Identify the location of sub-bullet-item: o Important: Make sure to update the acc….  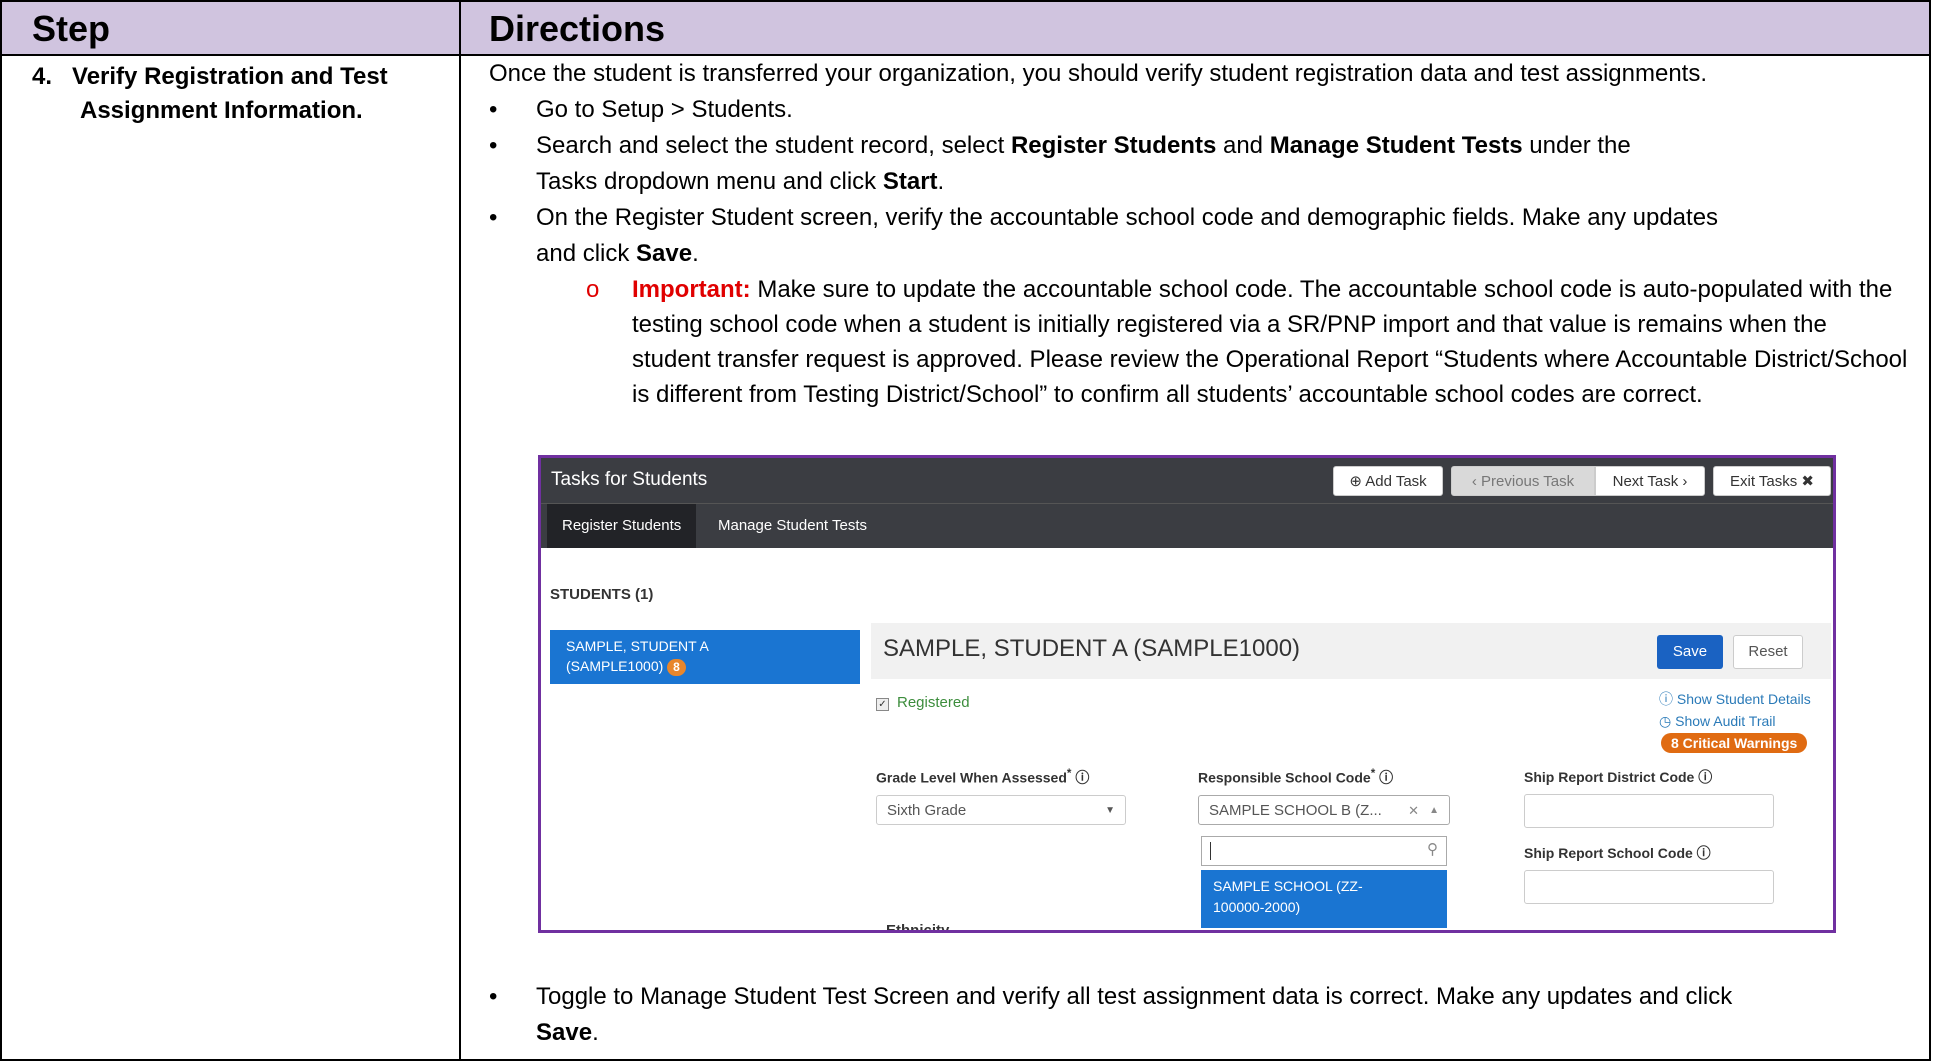
(1199, 342).